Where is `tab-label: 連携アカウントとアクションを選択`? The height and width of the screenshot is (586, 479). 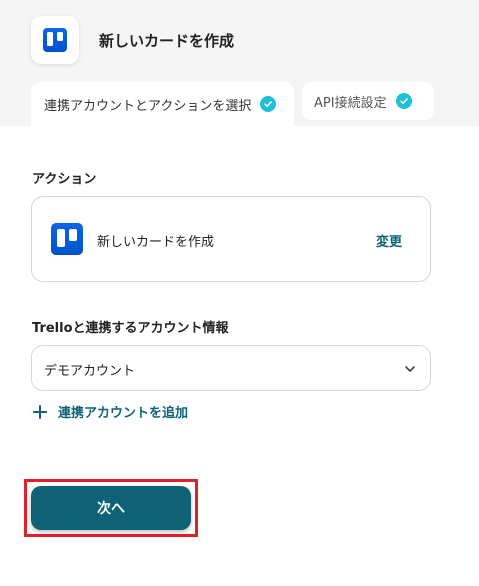
tab-label: 連携アカウントとアクションを選択 is located at coordinates (148, 106).